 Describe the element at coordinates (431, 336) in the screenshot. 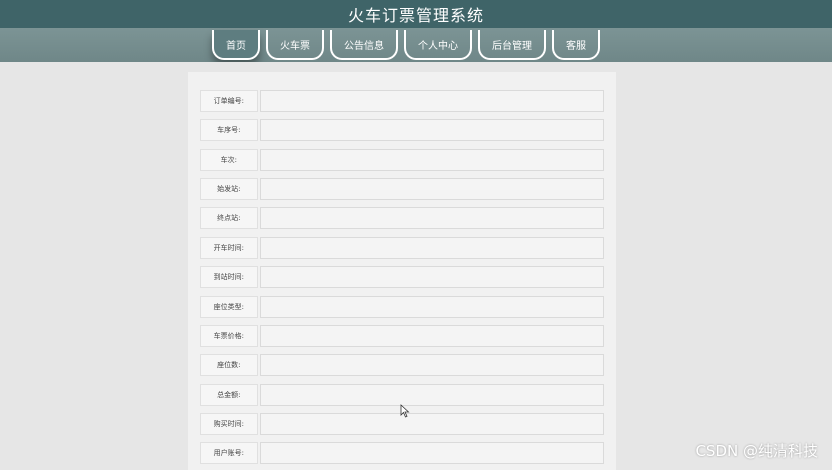

I see `ticket-price-field` at that location.